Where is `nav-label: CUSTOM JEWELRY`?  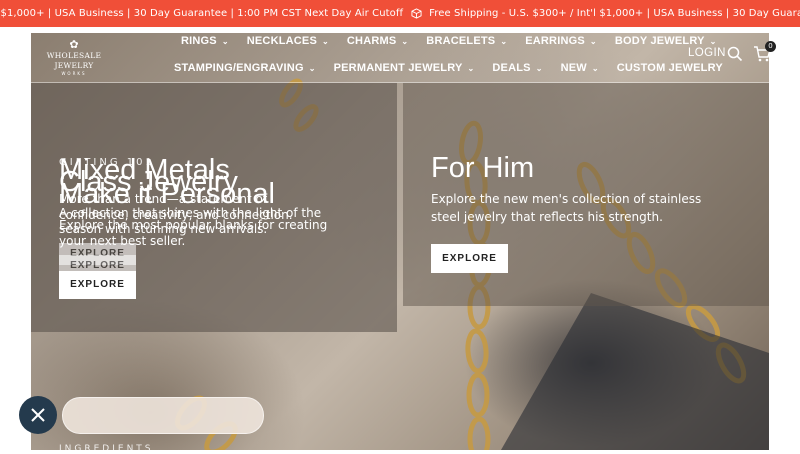 nav-label: CUSTOM JEWELRY is located at coordinates (669, 68).